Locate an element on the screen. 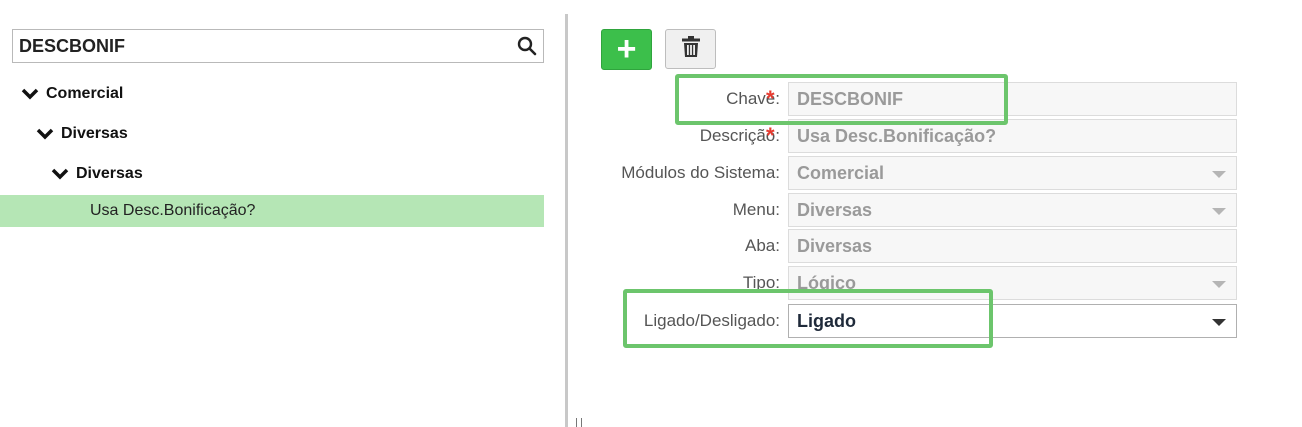 The image size is (1302, 427). modulos-label: Módulos do Sistema: is located at coordinates (700, 172).